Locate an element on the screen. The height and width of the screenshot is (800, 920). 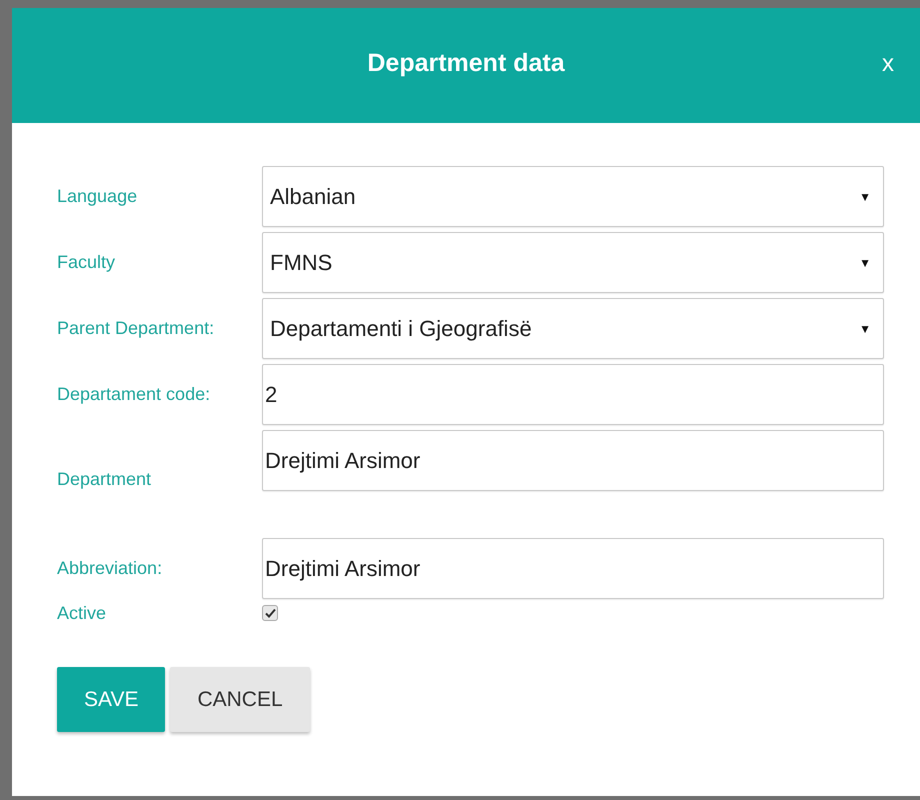
cancel-button: CANCEL is located at coordinates (240, 699).